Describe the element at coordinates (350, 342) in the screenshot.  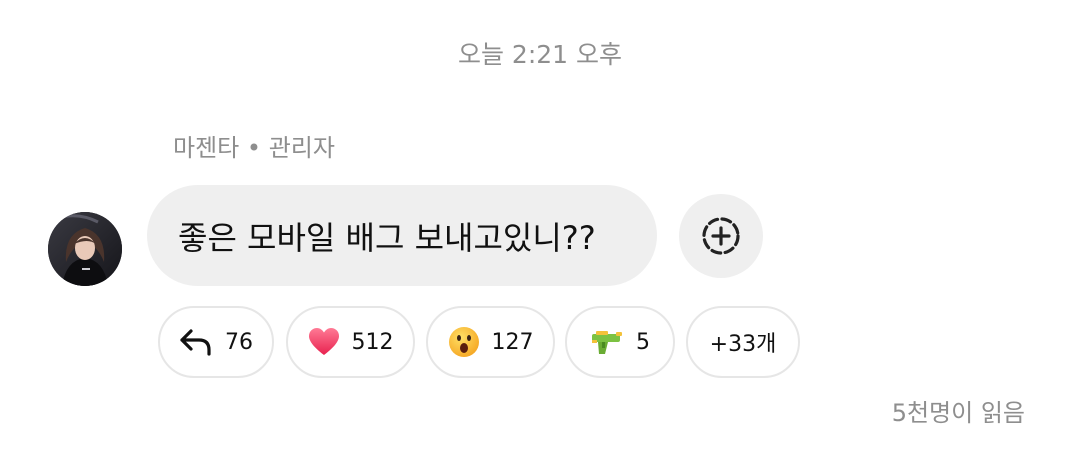
I see `heart-reaction-pill: 512` at that location.